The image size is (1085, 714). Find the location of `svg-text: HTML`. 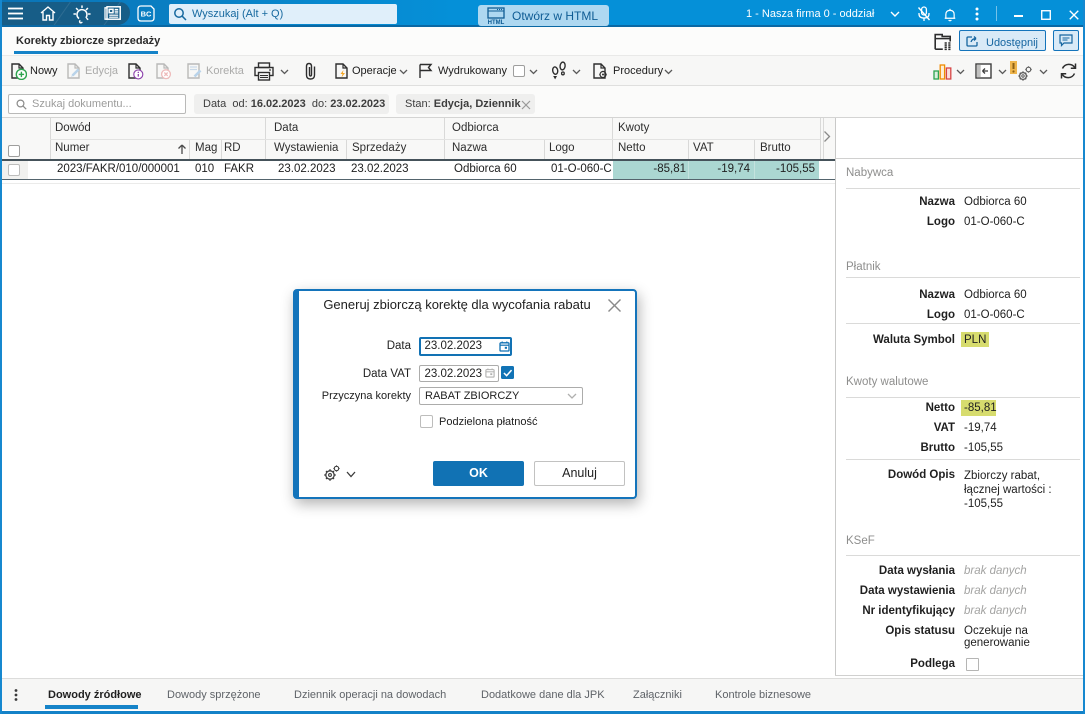

svg-text: HTML is located at coordinates (496, 22).